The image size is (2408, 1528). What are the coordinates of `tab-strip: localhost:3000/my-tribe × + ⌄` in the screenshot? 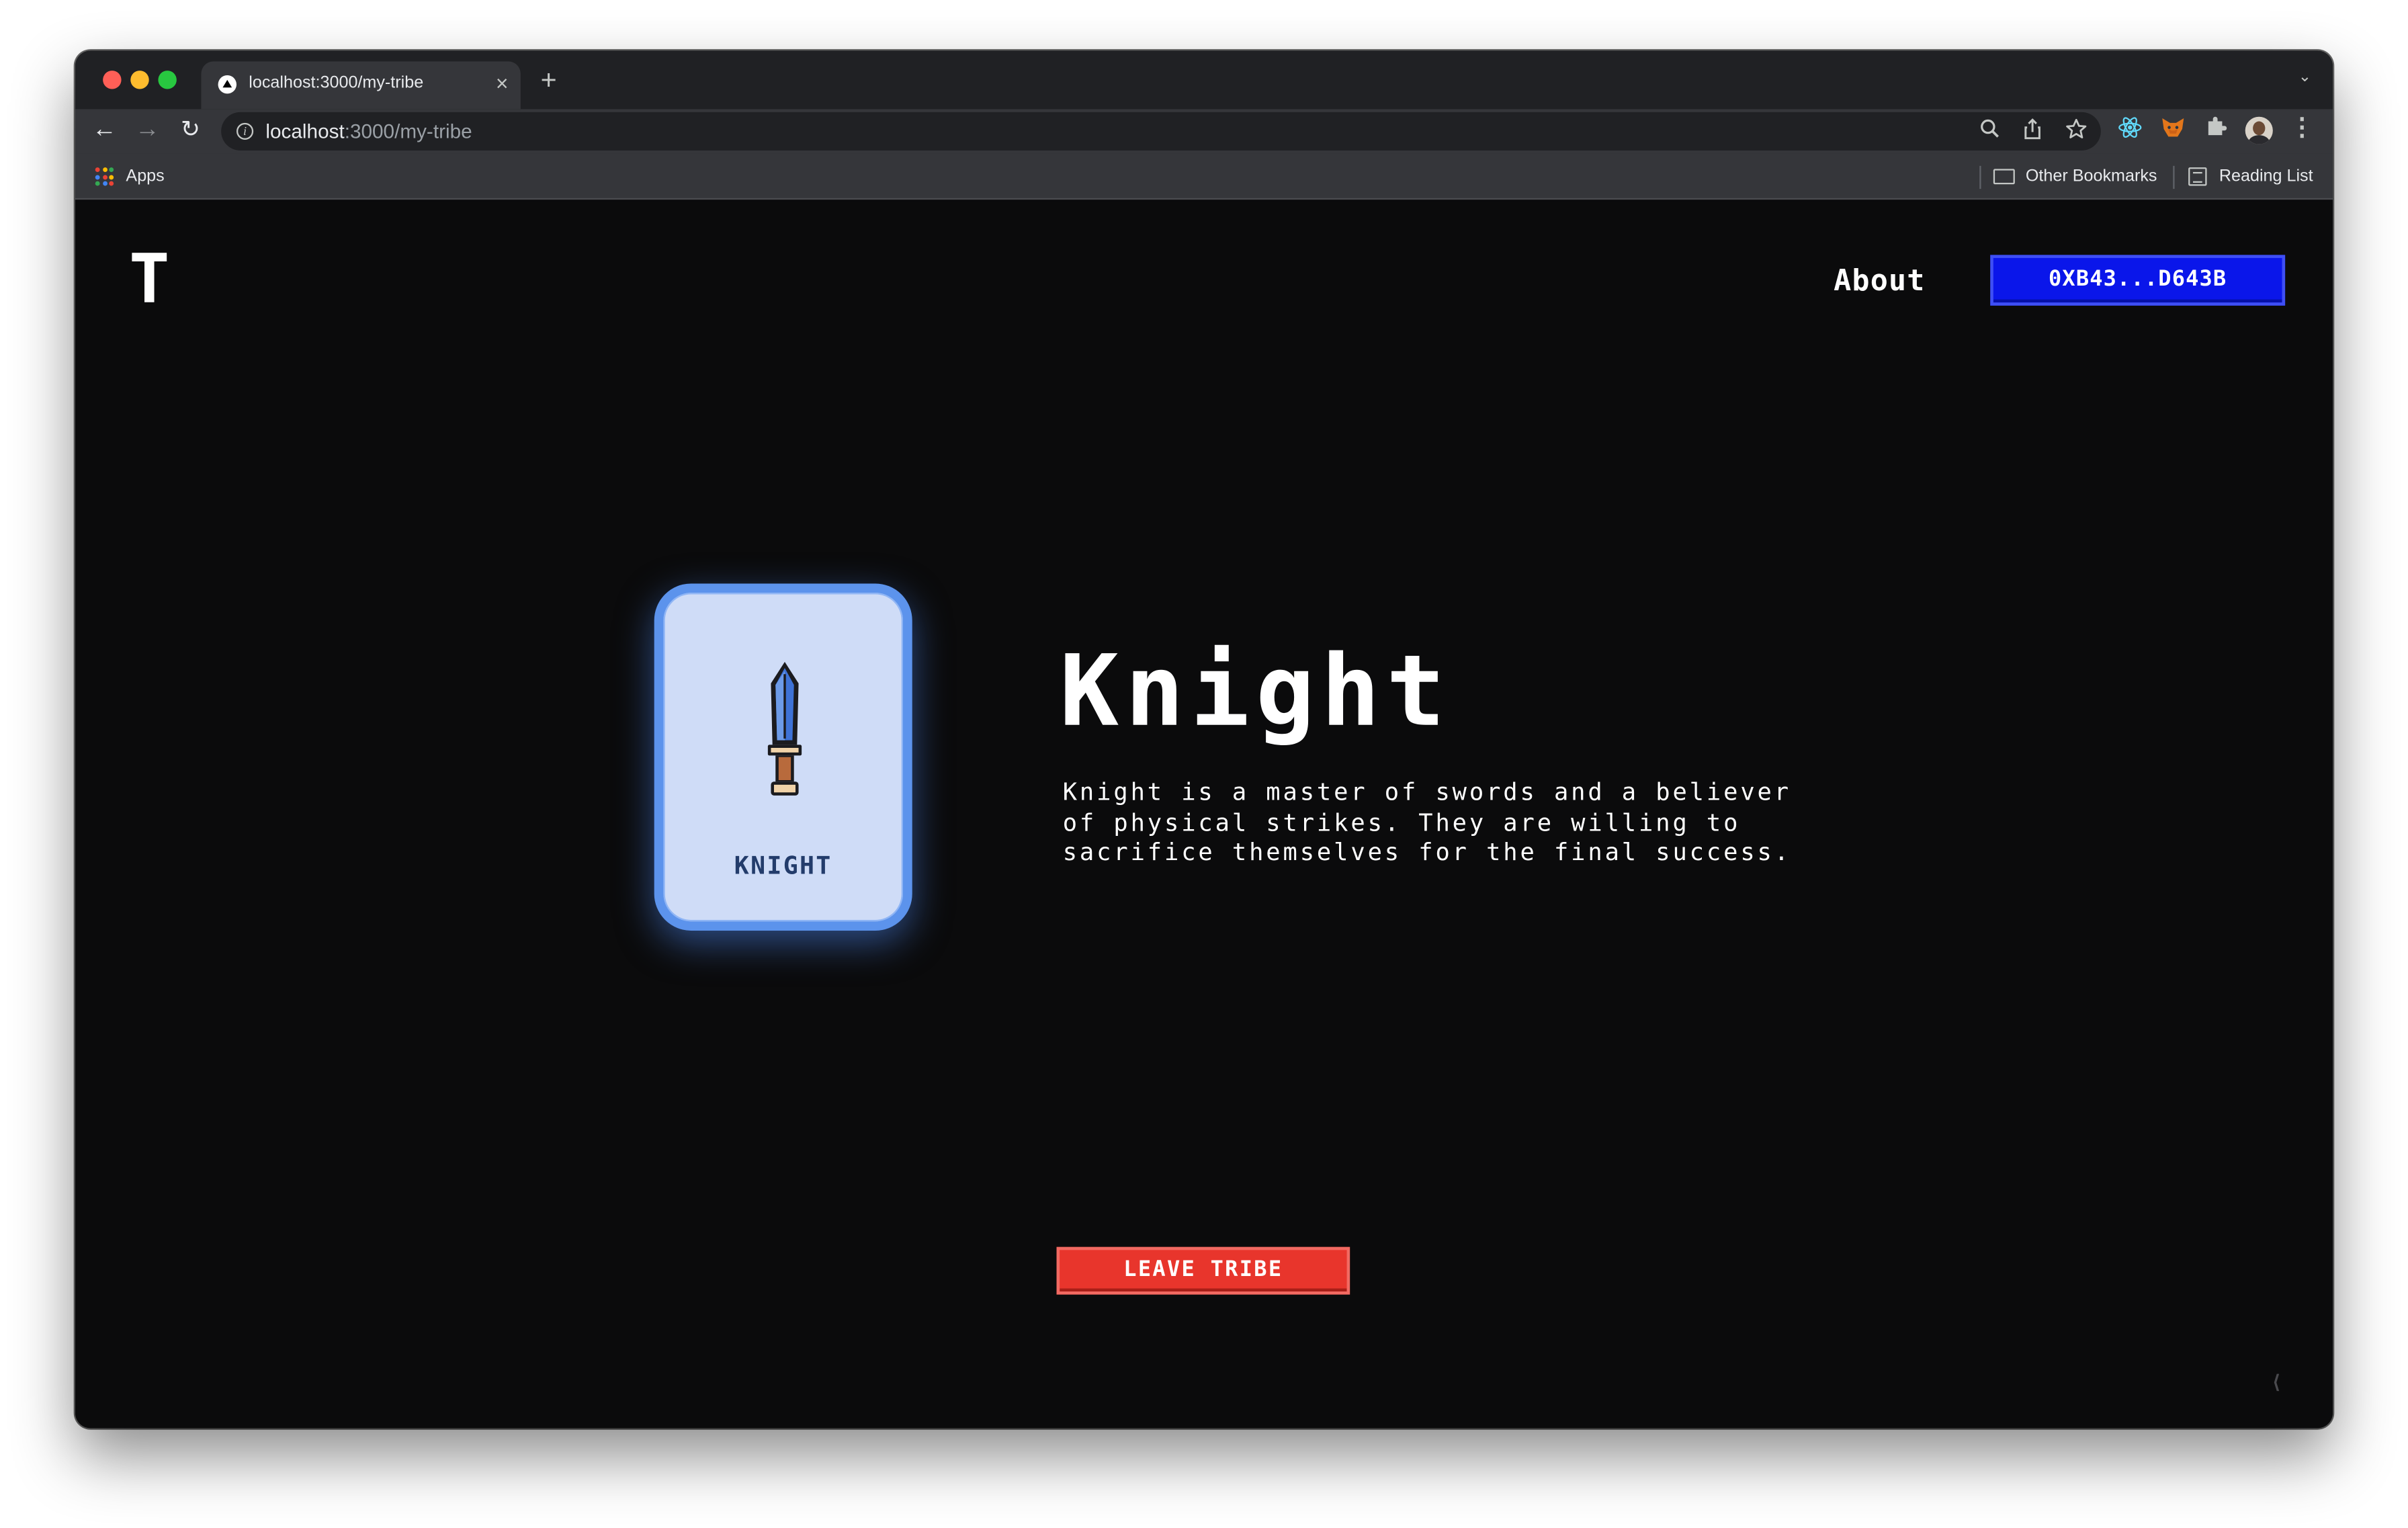 It's located at (1204, 80).